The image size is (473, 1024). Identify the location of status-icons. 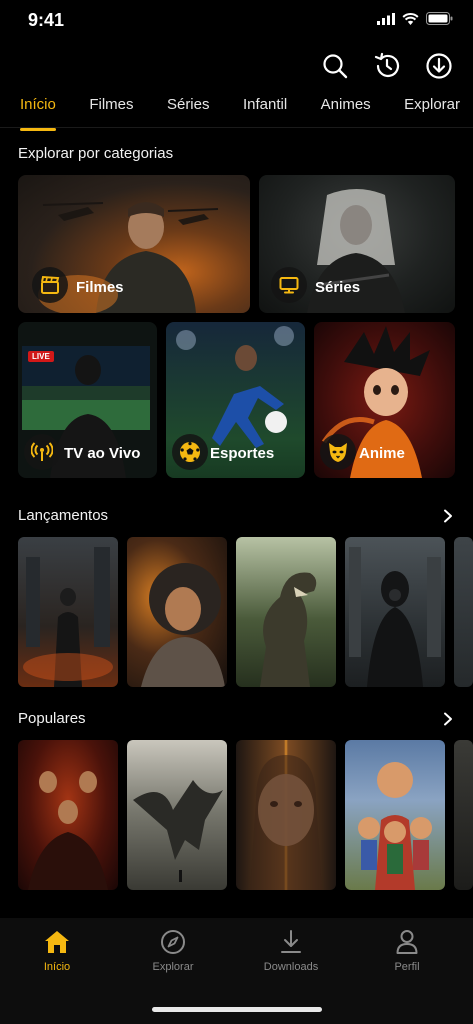
(415, 18).